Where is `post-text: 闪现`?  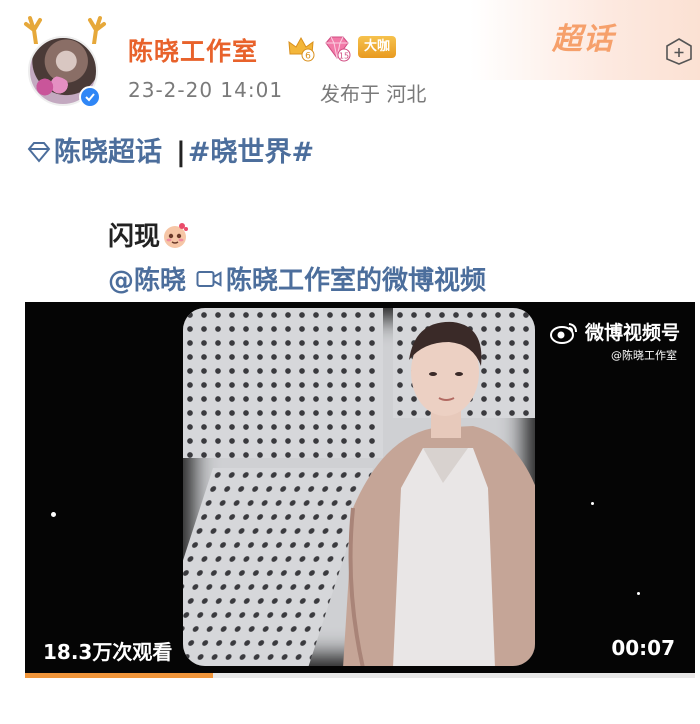 post-text: 闪现 is located at coordinates (149, 234).